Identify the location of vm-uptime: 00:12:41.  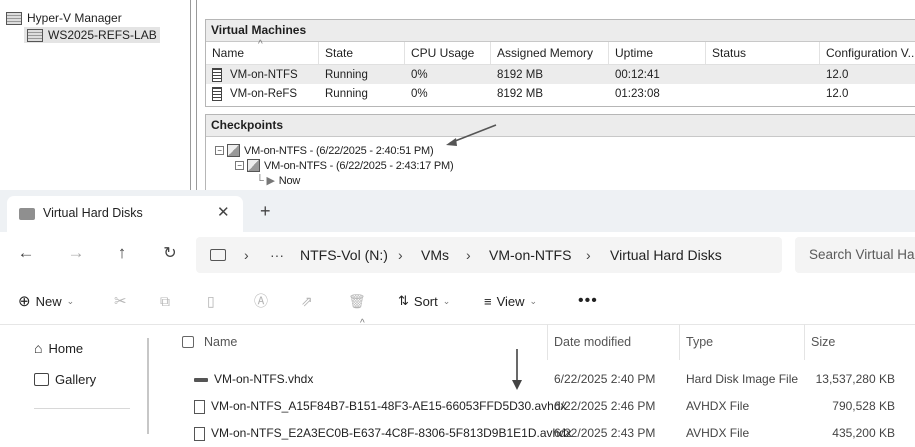
(637, 74).